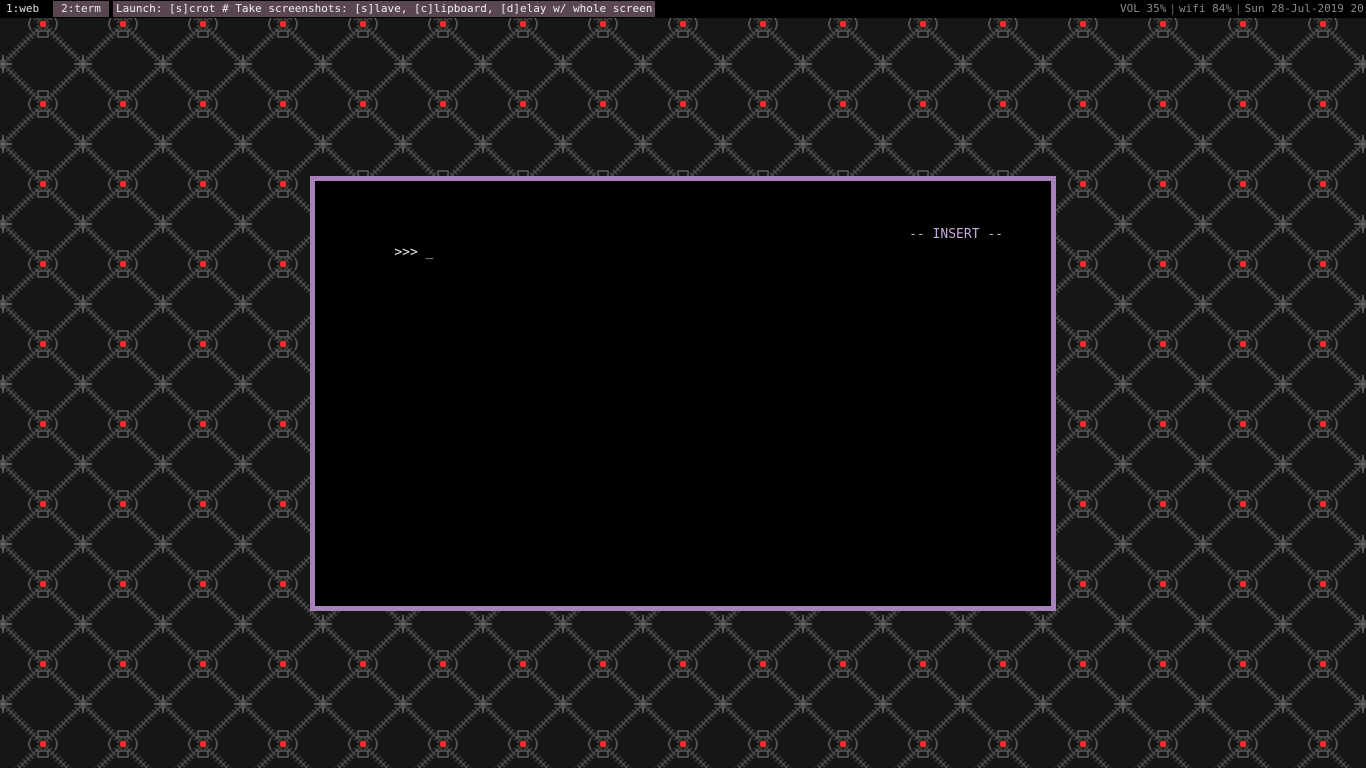 This screenshot has height=768, width=1366. What do you see at coordinates (1243, 9) in the screenshot?
I see `system-status: VOL 35%|wifi 84%|Sun 28-Jul-2019 20:35` at bounding box center [1243, 9].